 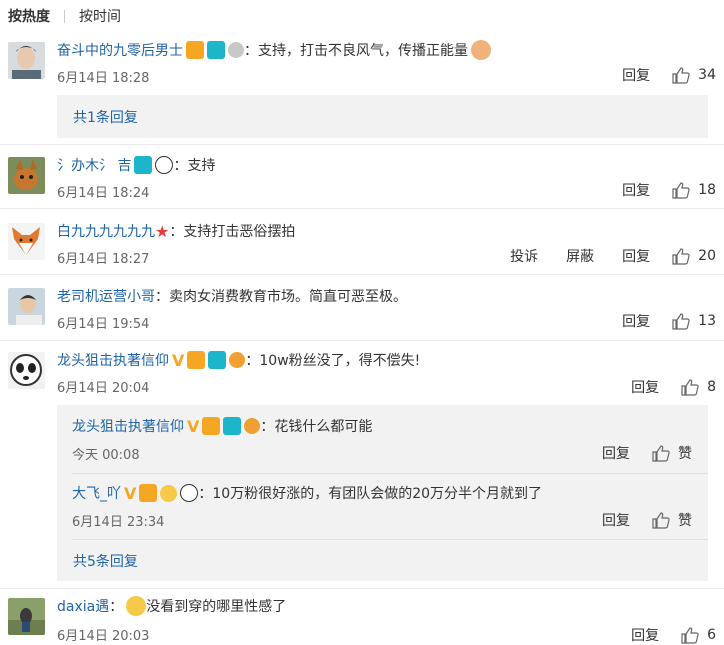 I want to click on username-link: 大飞_吖, so click(x=96, y=493).